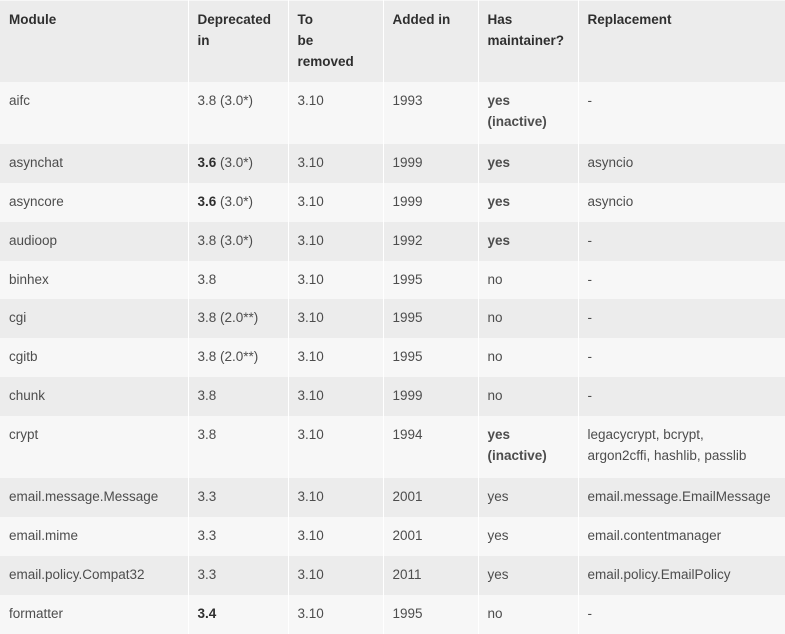 The image size is (785, 634). I want to click on cell-module: asynchat, so click(94, 163).